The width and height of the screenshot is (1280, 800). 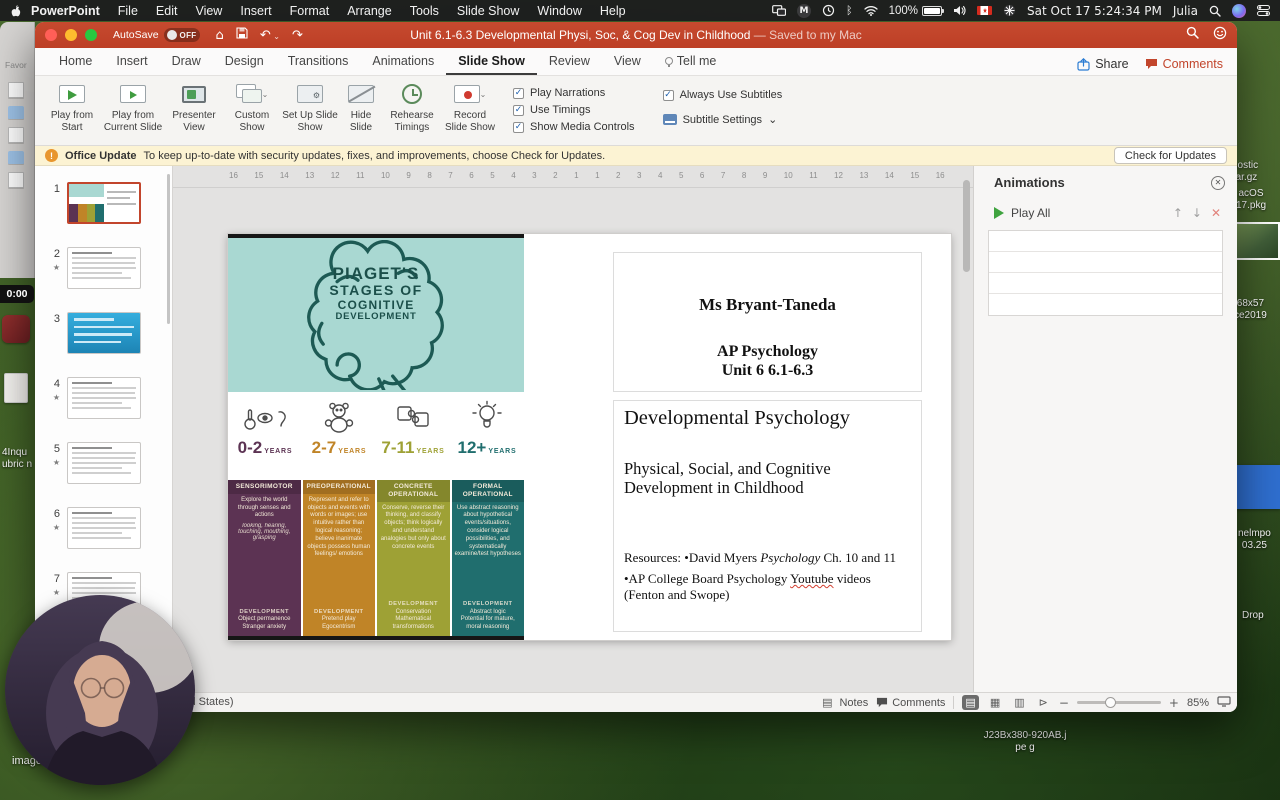 What do you see at coordinates (1043, 702) in the screenshot?
I see `slideshow-view-button: ⊳` at bounding box center [1043, 702].